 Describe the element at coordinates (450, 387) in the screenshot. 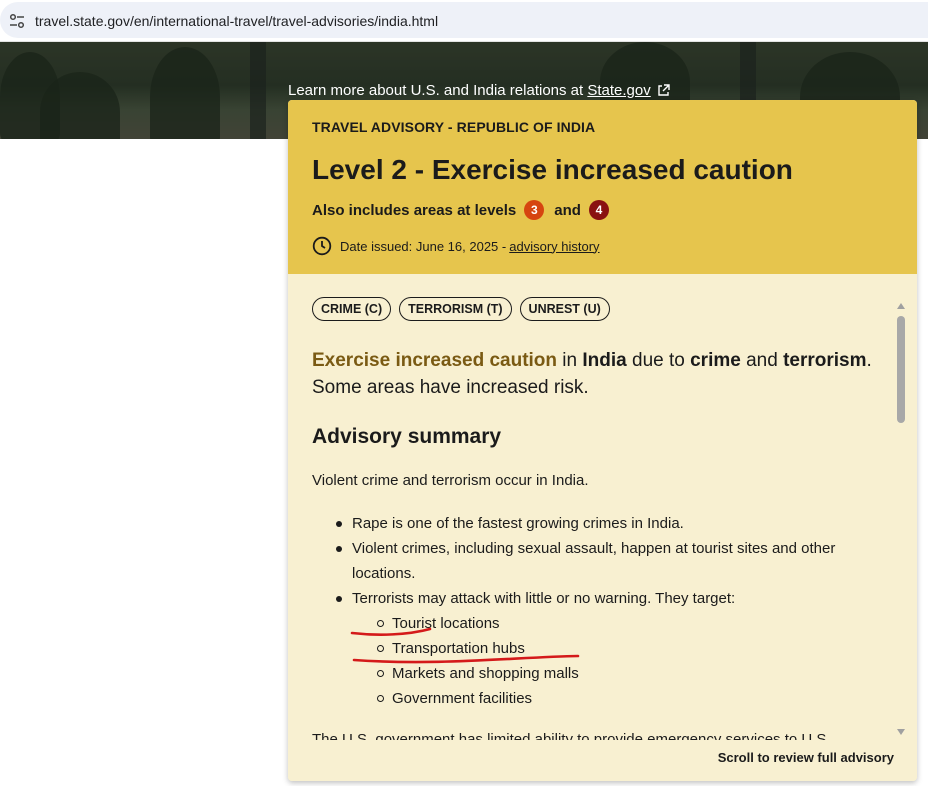

I see `lead-second-line: Some areas have increased risk.` at that location.